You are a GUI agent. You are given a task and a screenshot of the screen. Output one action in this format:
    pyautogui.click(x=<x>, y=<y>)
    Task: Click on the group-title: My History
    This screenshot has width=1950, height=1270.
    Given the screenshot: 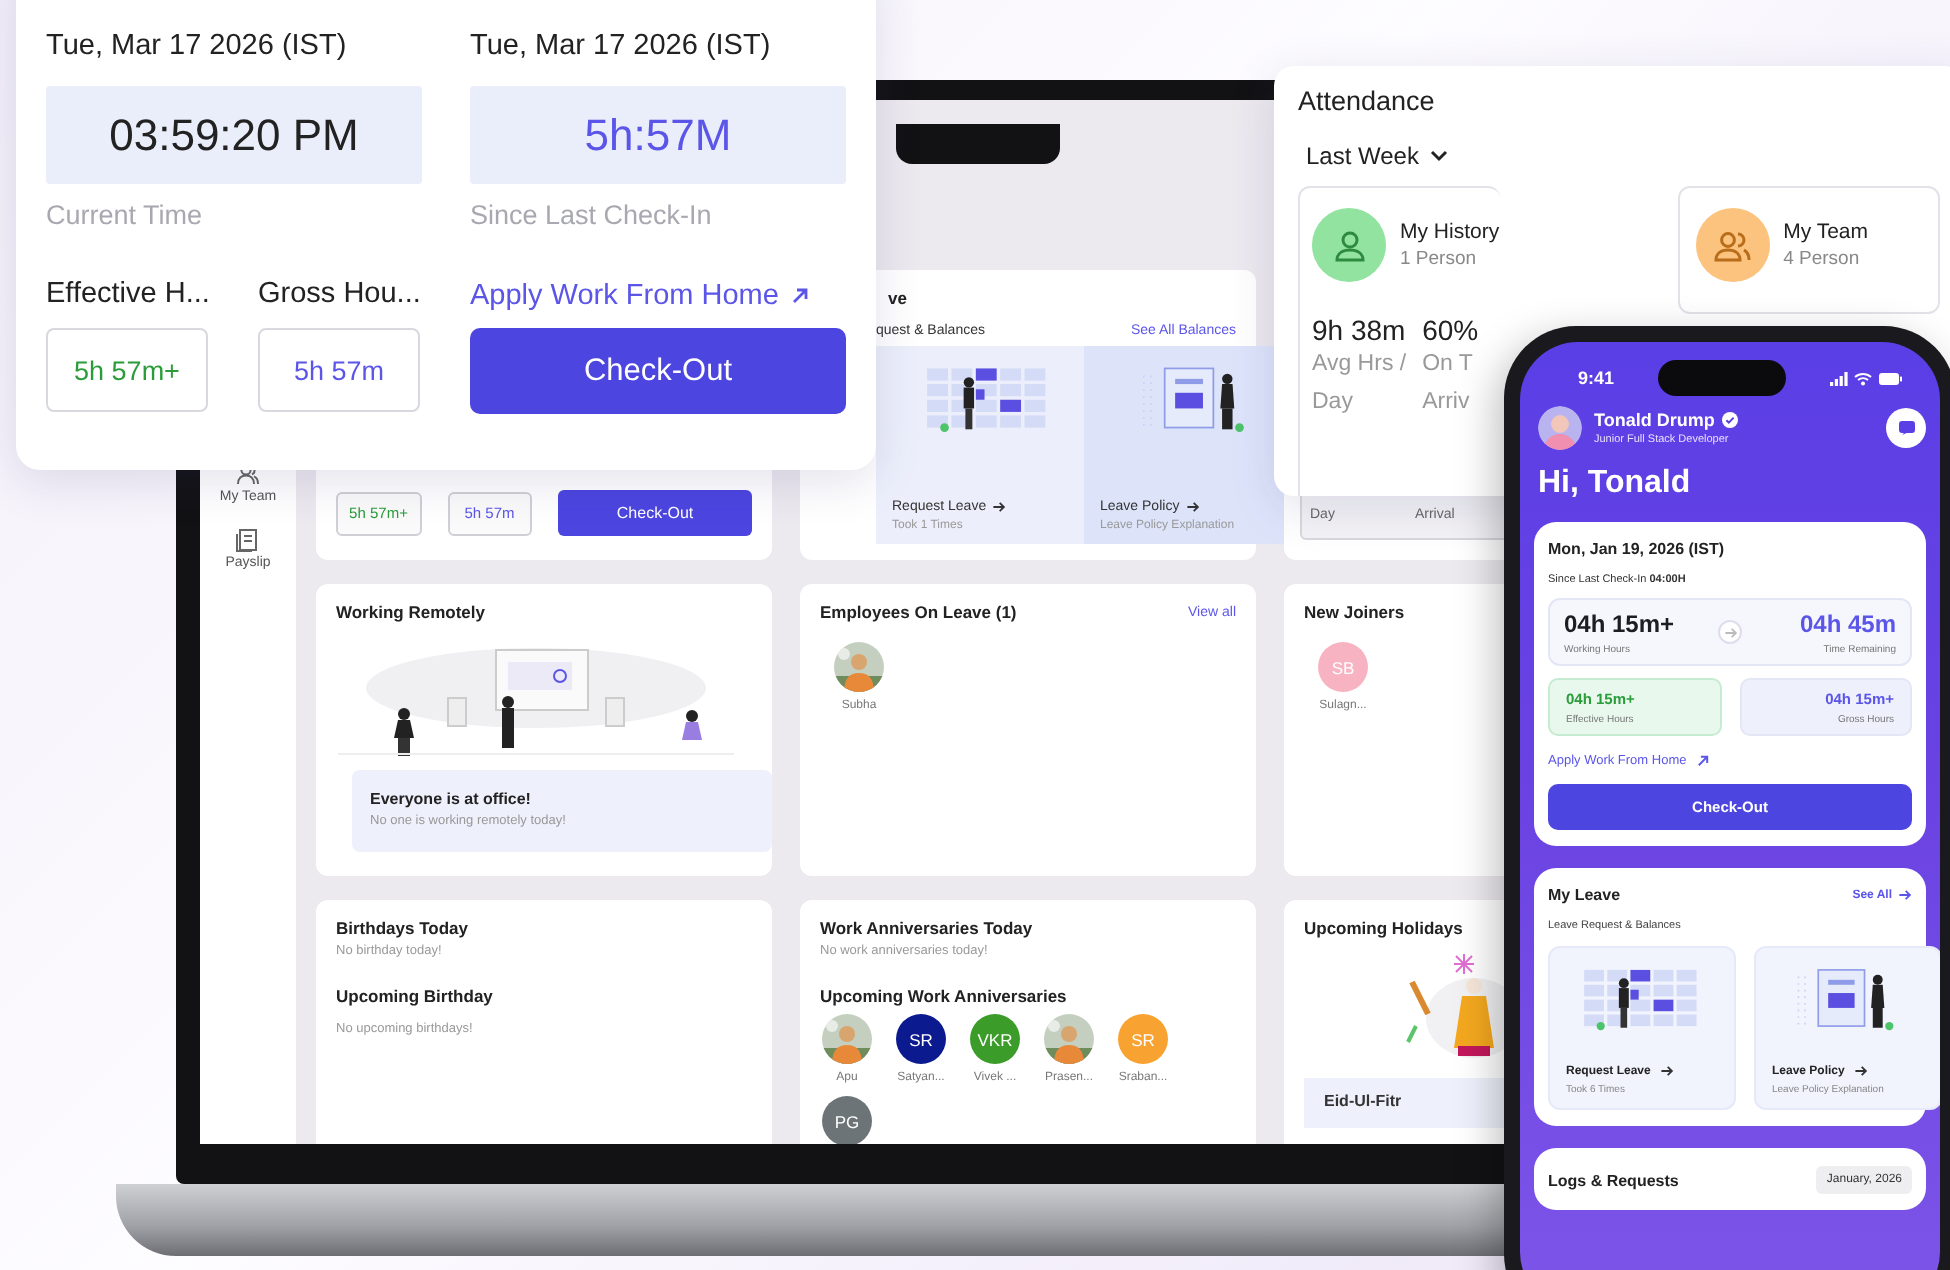 What is the action you would take?
    pyautogui.click(x=1450, y=232)
    